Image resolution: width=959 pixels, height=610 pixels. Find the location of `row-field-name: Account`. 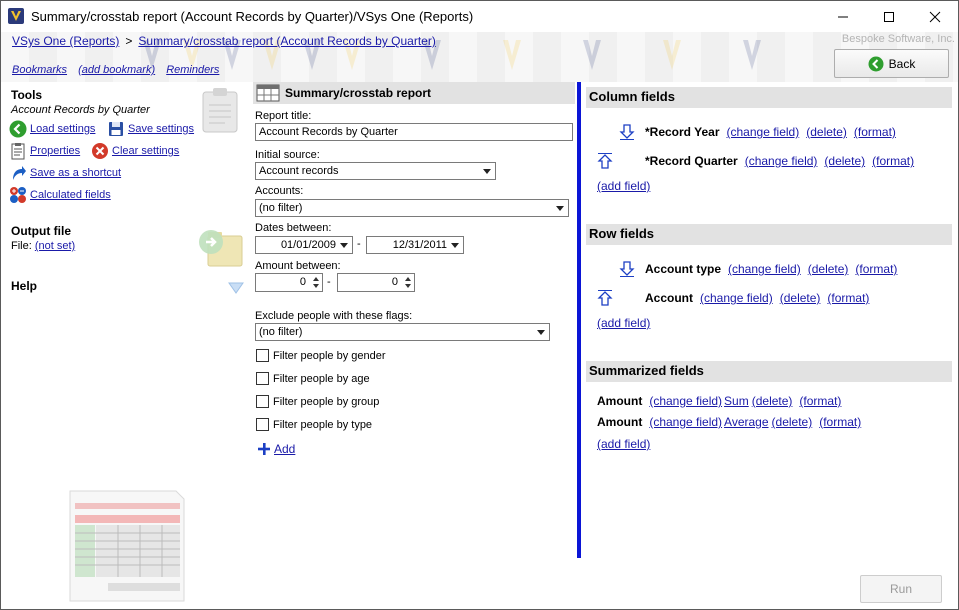

row-field-name: Account is located at coordinates (669, 298).